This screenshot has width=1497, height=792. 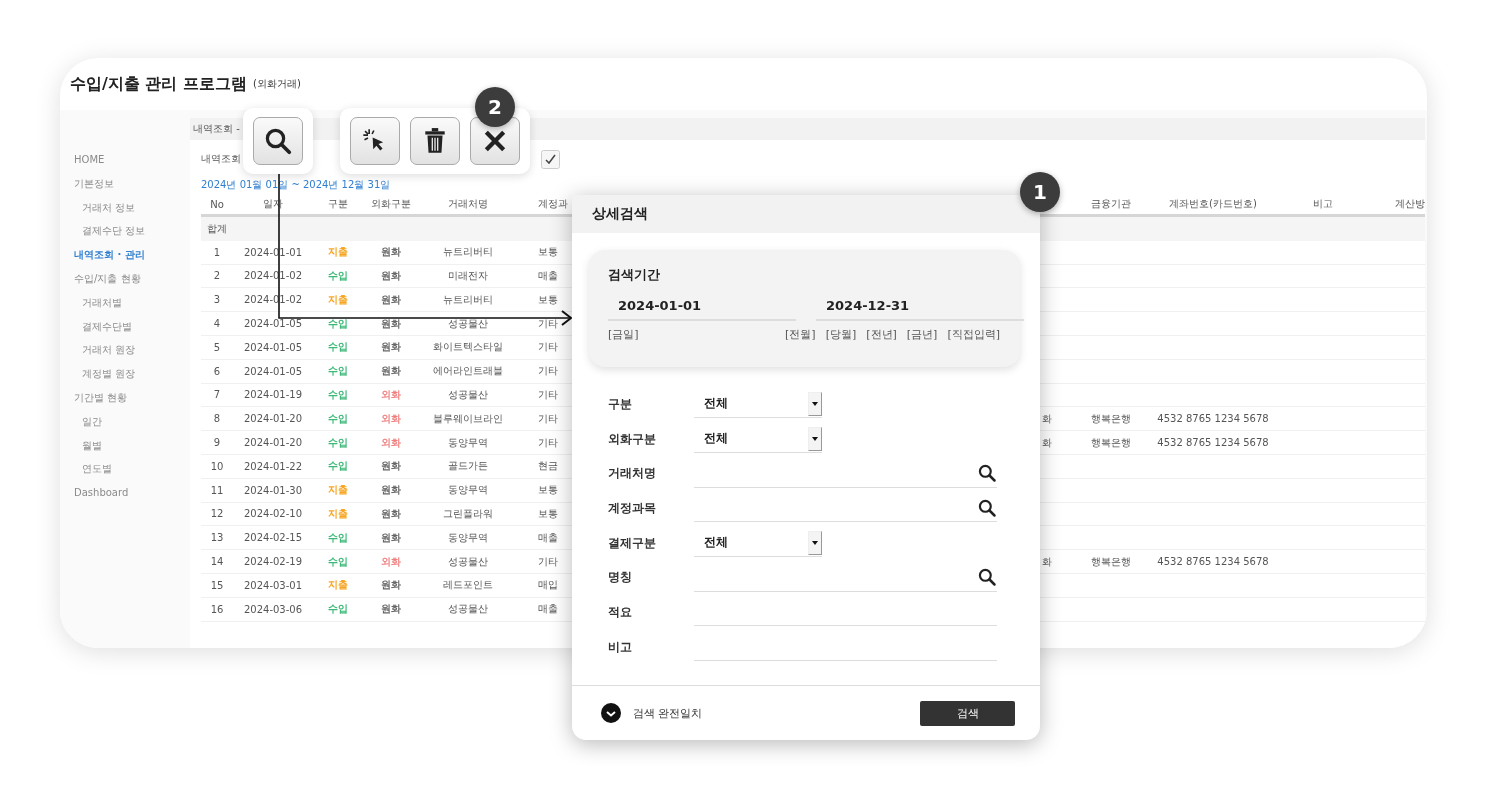 I want to click on search-button: 검색, so click(x=967, y=713).